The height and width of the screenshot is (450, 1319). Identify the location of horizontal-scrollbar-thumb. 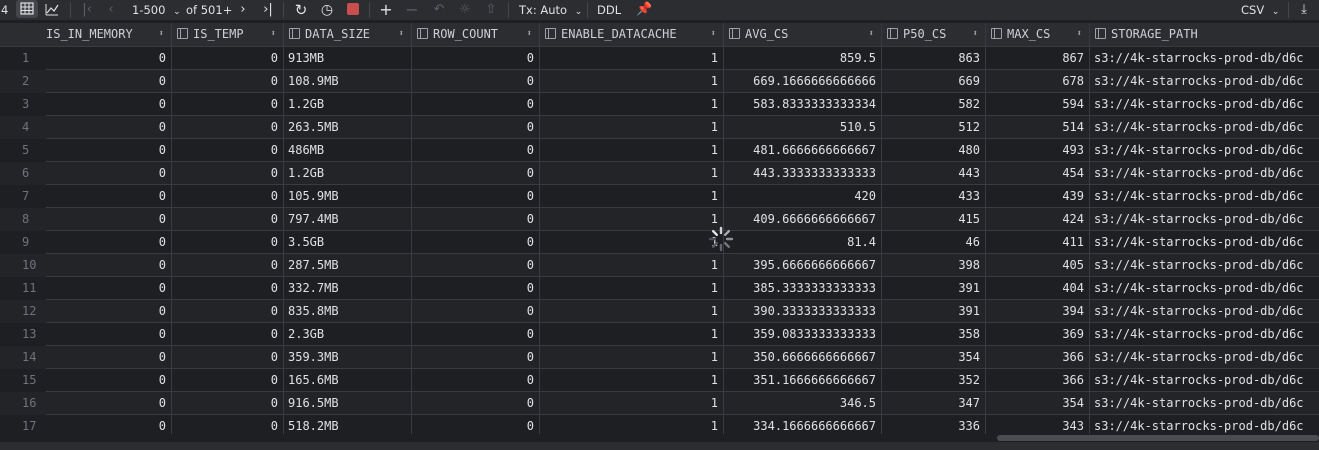
(1158, 438).